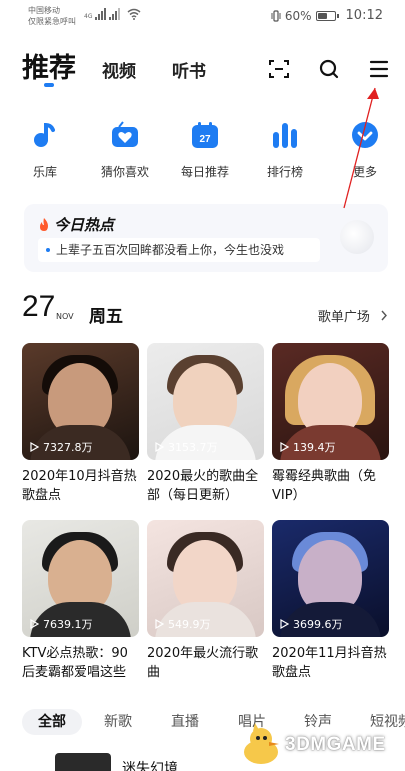 The image size is (405, 771). Describe the element at coordinates (335, 744) in the screenshot. I see `watermark-text: 3DMGAME` at that location.